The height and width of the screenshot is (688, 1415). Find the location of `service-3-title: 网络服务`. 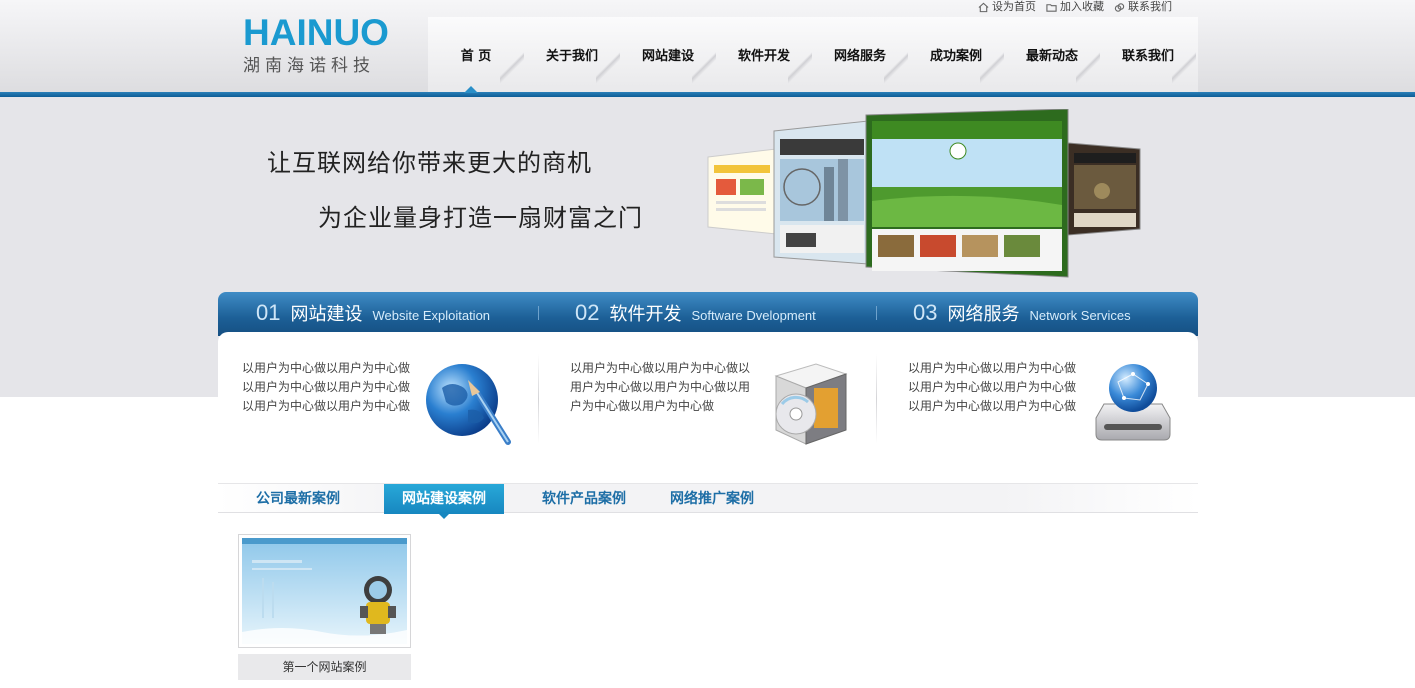

service-3-title: 网络服务 is located at coordinates (983, 314).